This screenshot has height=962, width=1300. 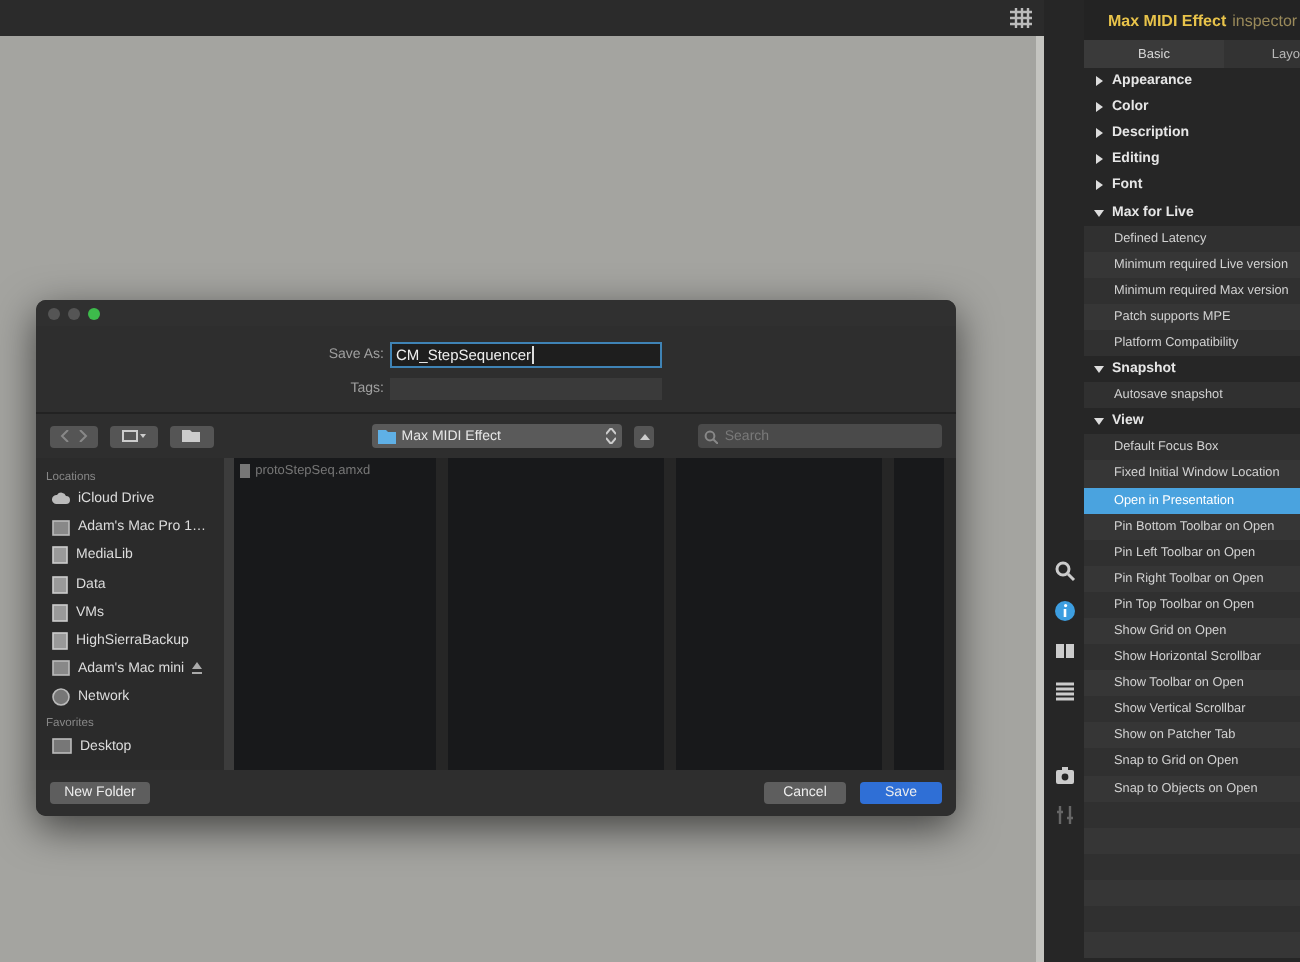 What do you see at coordinates (244, 471) in the screenshot?
I see `document-icon` at bounding box center [244, 471].